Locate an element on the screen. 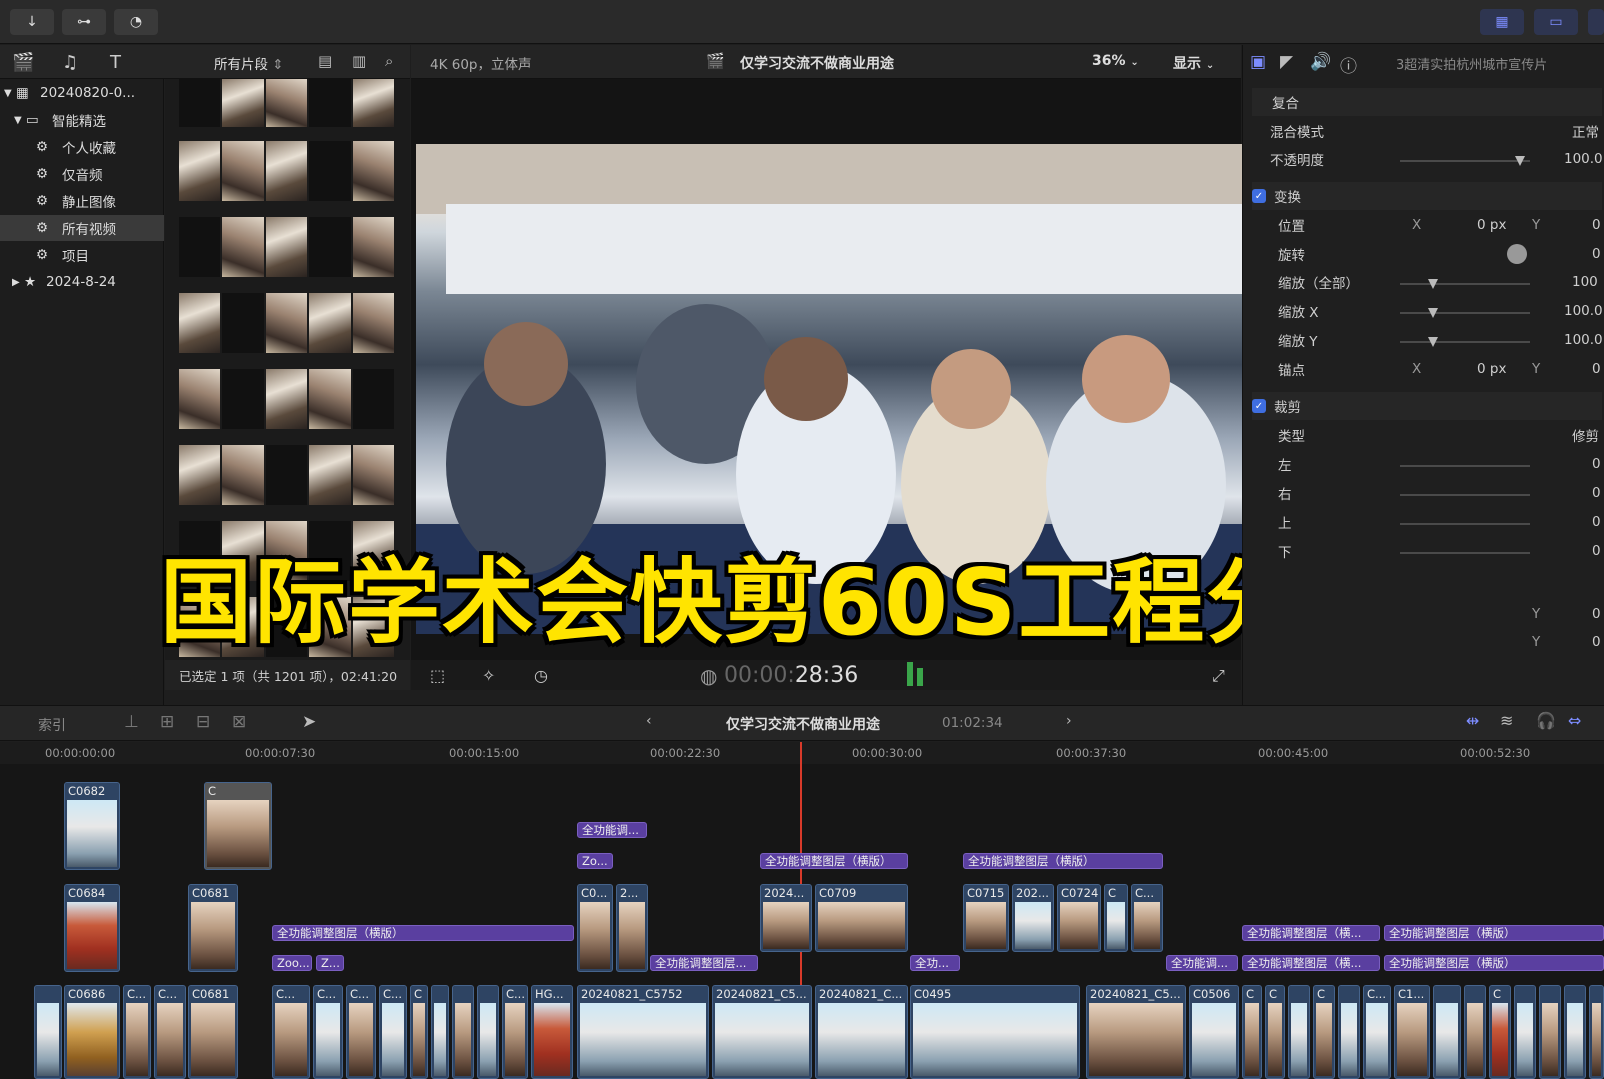  fullscreen-icon: ⤢ is located at coordinates (1218, 676).